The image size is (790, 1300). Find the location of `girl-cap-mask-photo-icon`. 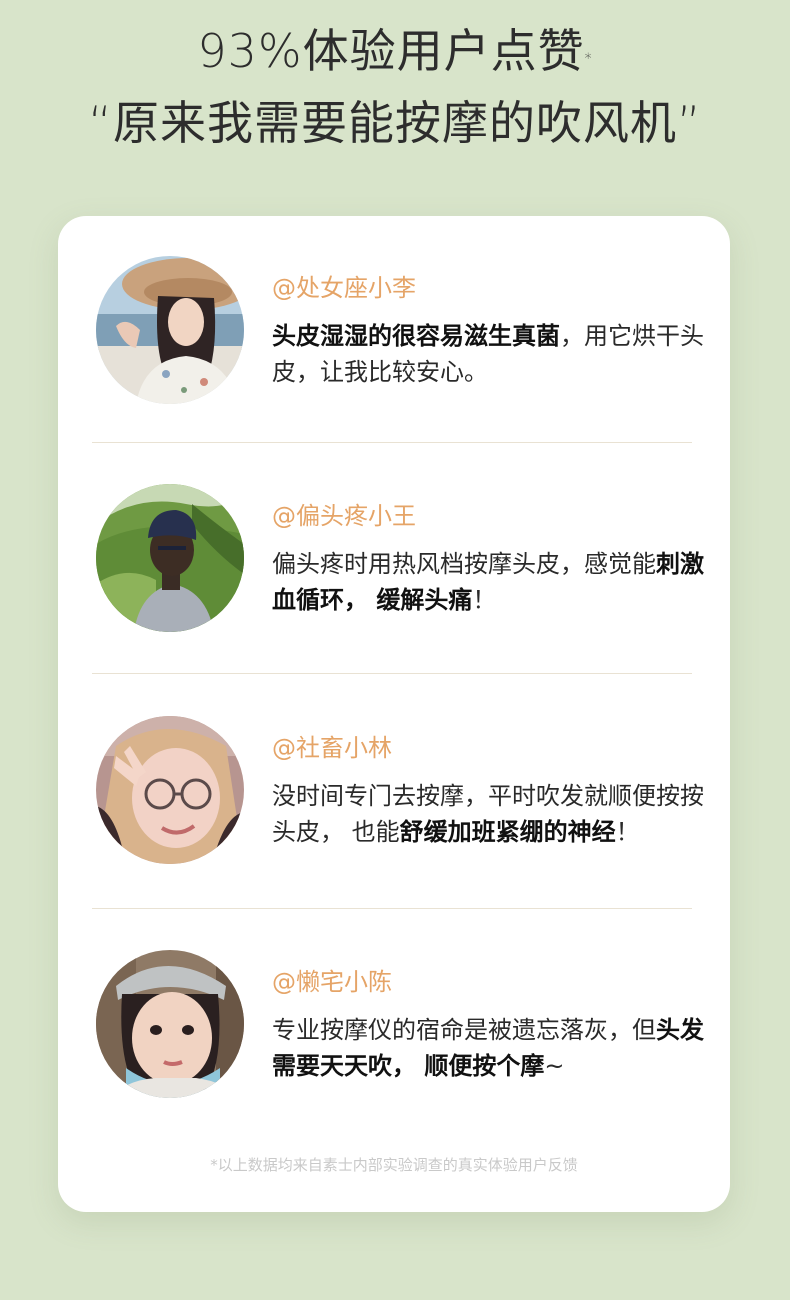

girl-cap-mask-photo-icon is located at coordinates (170, 1024).